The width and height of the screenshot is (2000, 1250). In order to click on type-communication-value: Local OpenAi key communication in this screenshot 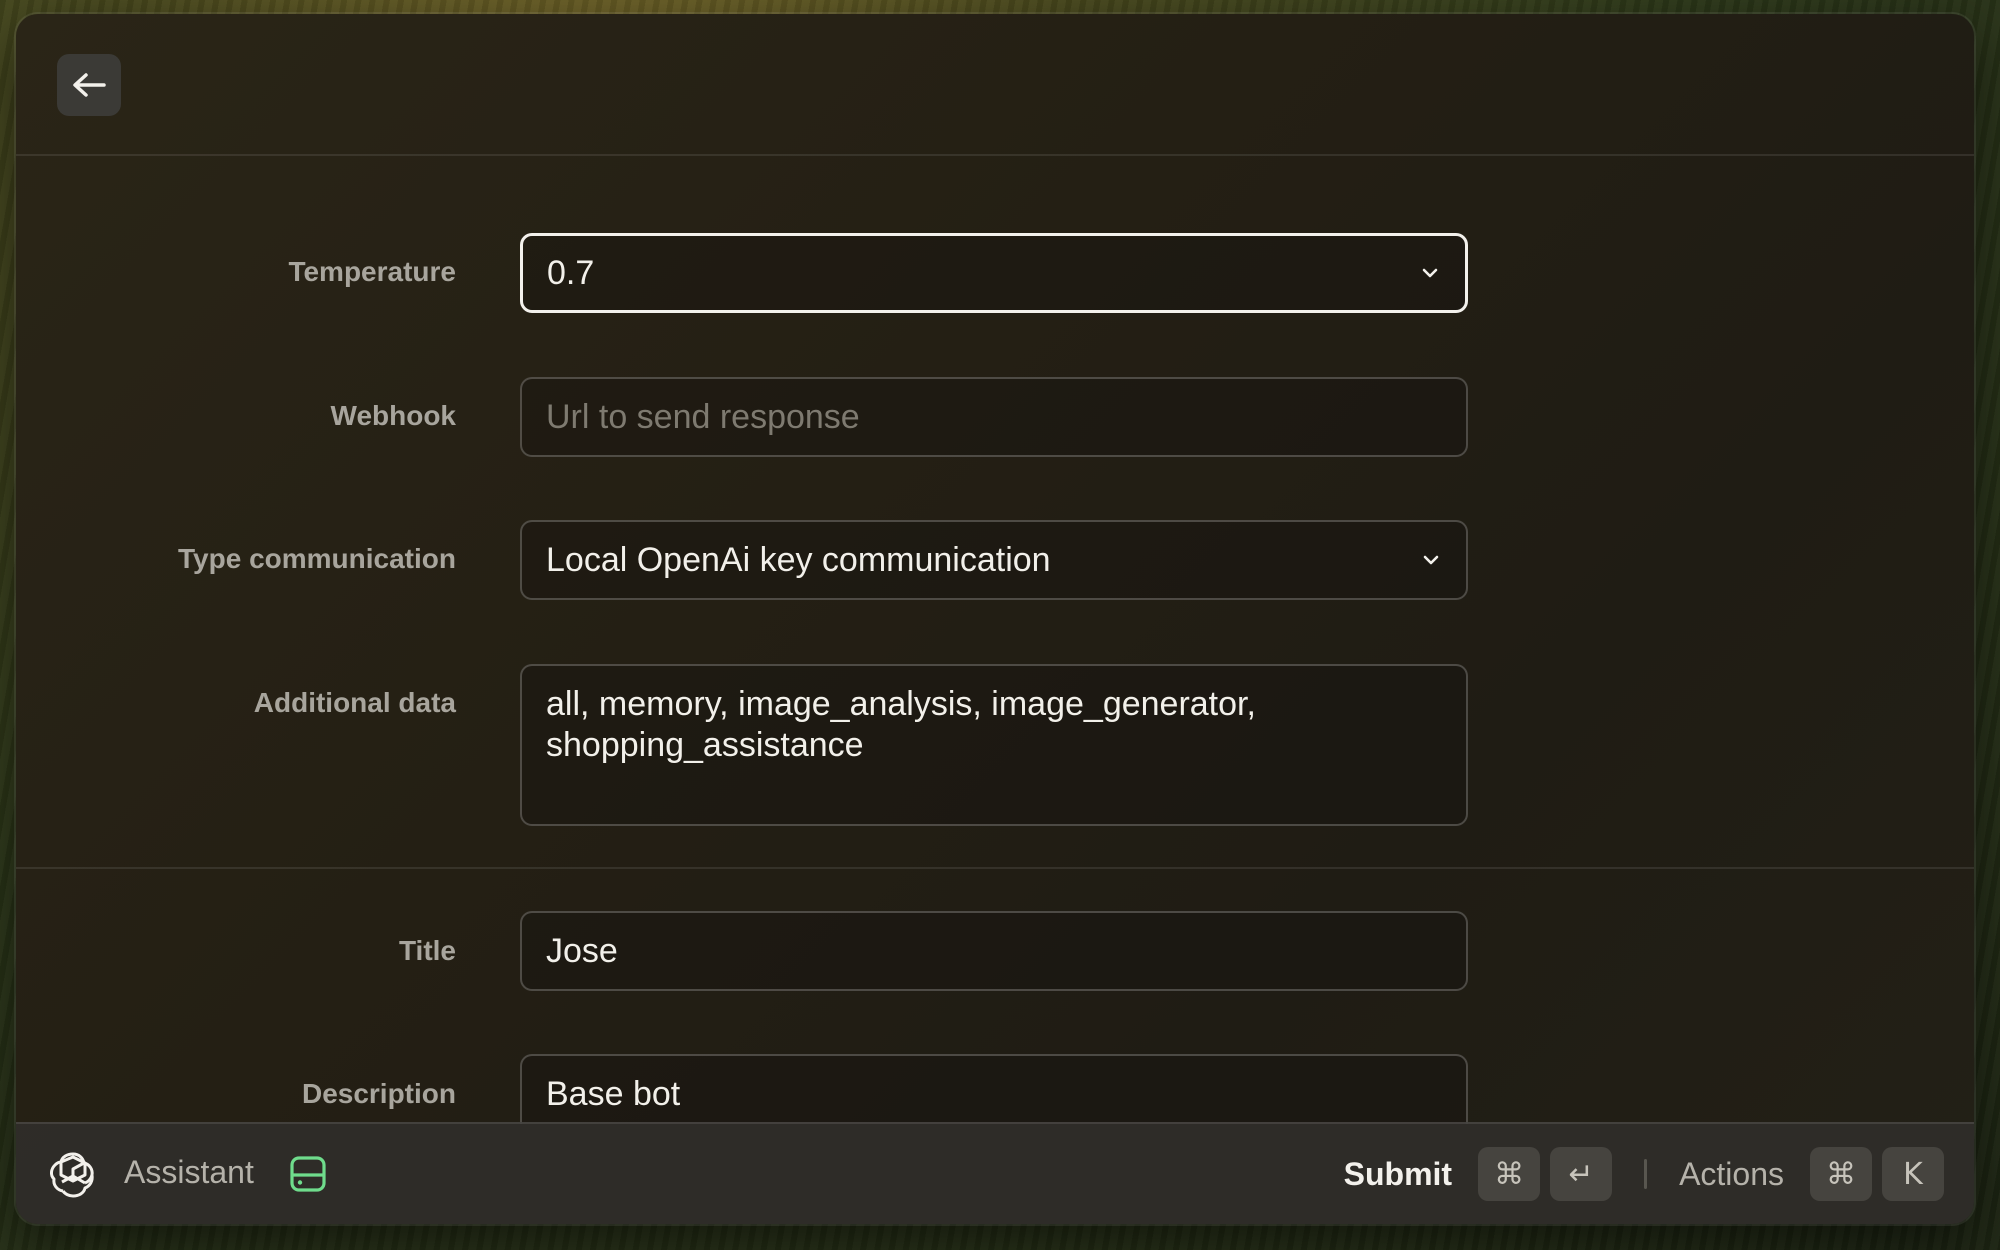, I will do `click(798, 559)`.